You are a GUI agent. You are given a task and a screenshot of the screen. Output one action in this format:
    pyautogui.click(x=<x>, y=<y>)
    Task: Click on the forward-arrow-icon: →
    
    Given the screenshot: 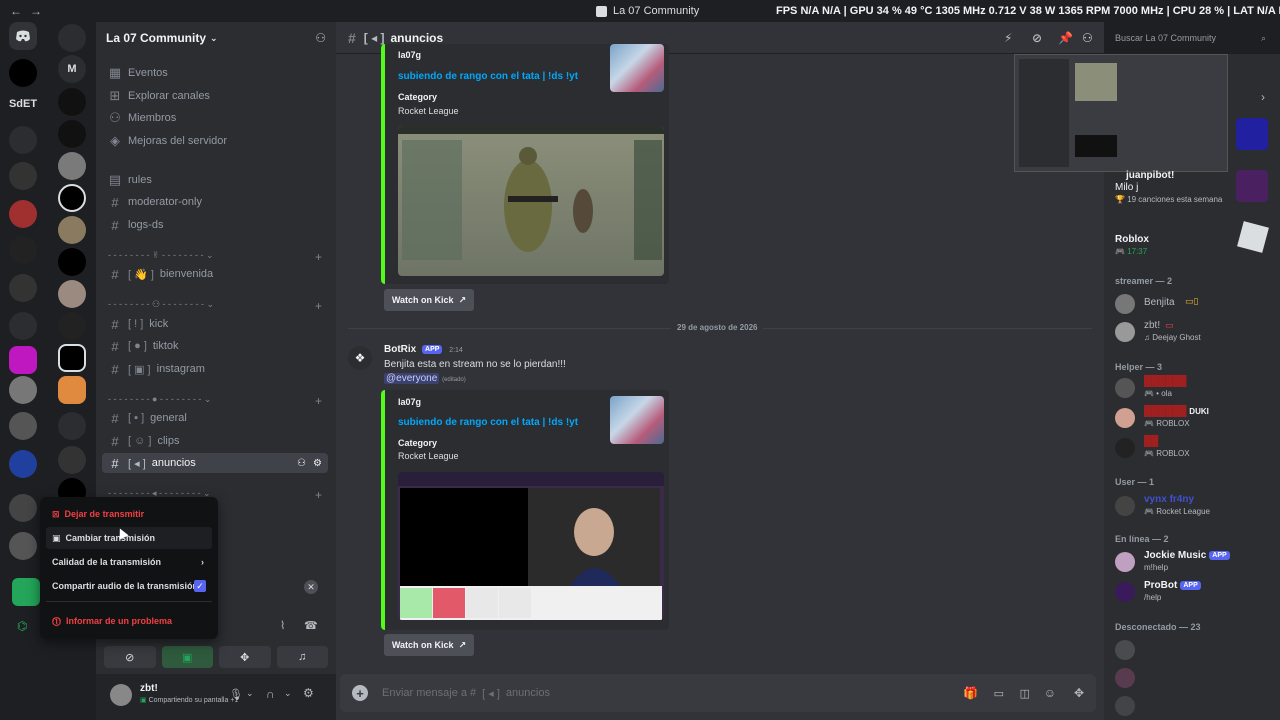 What is the action you would take?
    pyautogui.click(x=40, y=11)
    